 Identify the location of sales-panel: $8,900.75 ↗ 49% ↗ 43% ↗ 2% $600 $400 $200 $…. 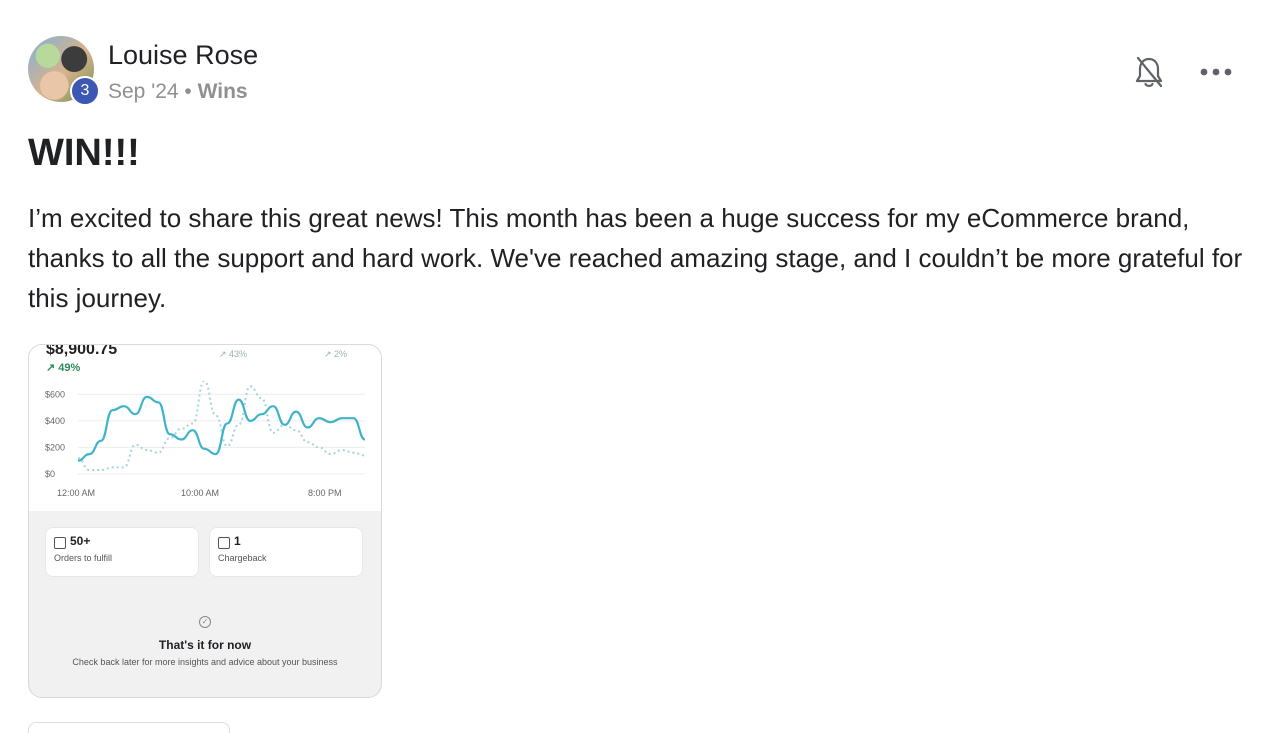
(205, 428).